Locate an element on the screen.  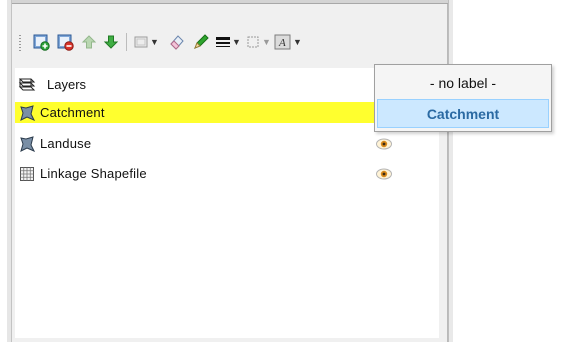
pencil-icon is located at coordinates (201, 41).